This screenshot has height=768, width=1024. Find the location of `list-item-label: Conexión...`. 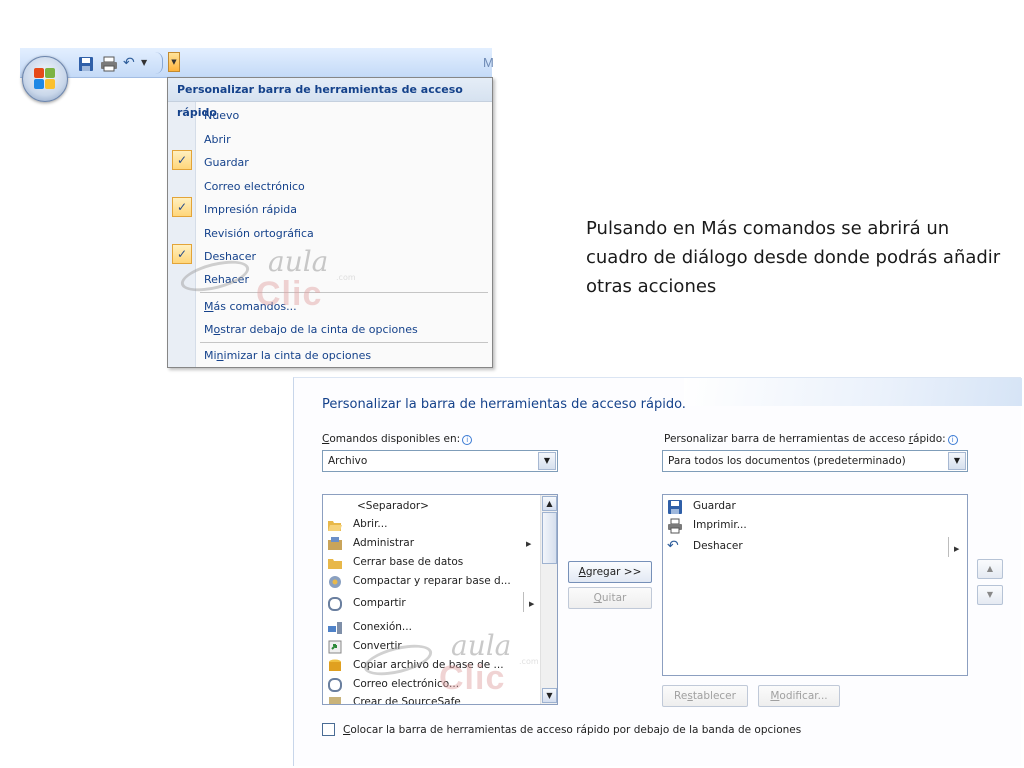

list-item-label: Conexión... is located at coordinates (382, 627).